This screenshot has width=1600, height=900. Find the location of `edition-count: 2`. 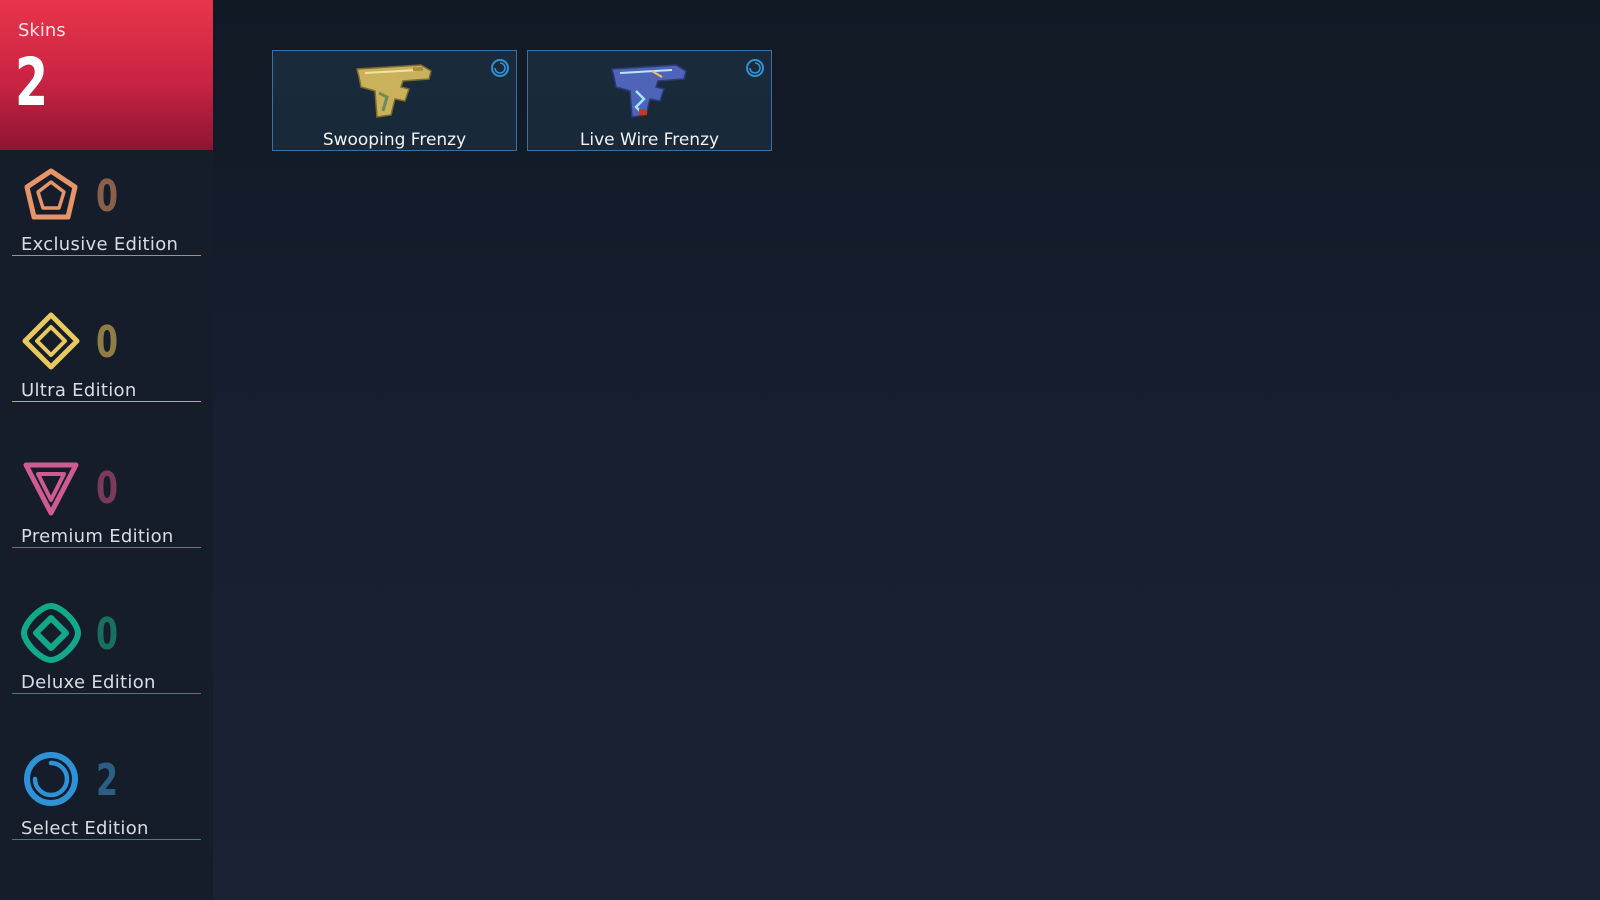

edition-count: 2 is located at coordinates (107, 780).